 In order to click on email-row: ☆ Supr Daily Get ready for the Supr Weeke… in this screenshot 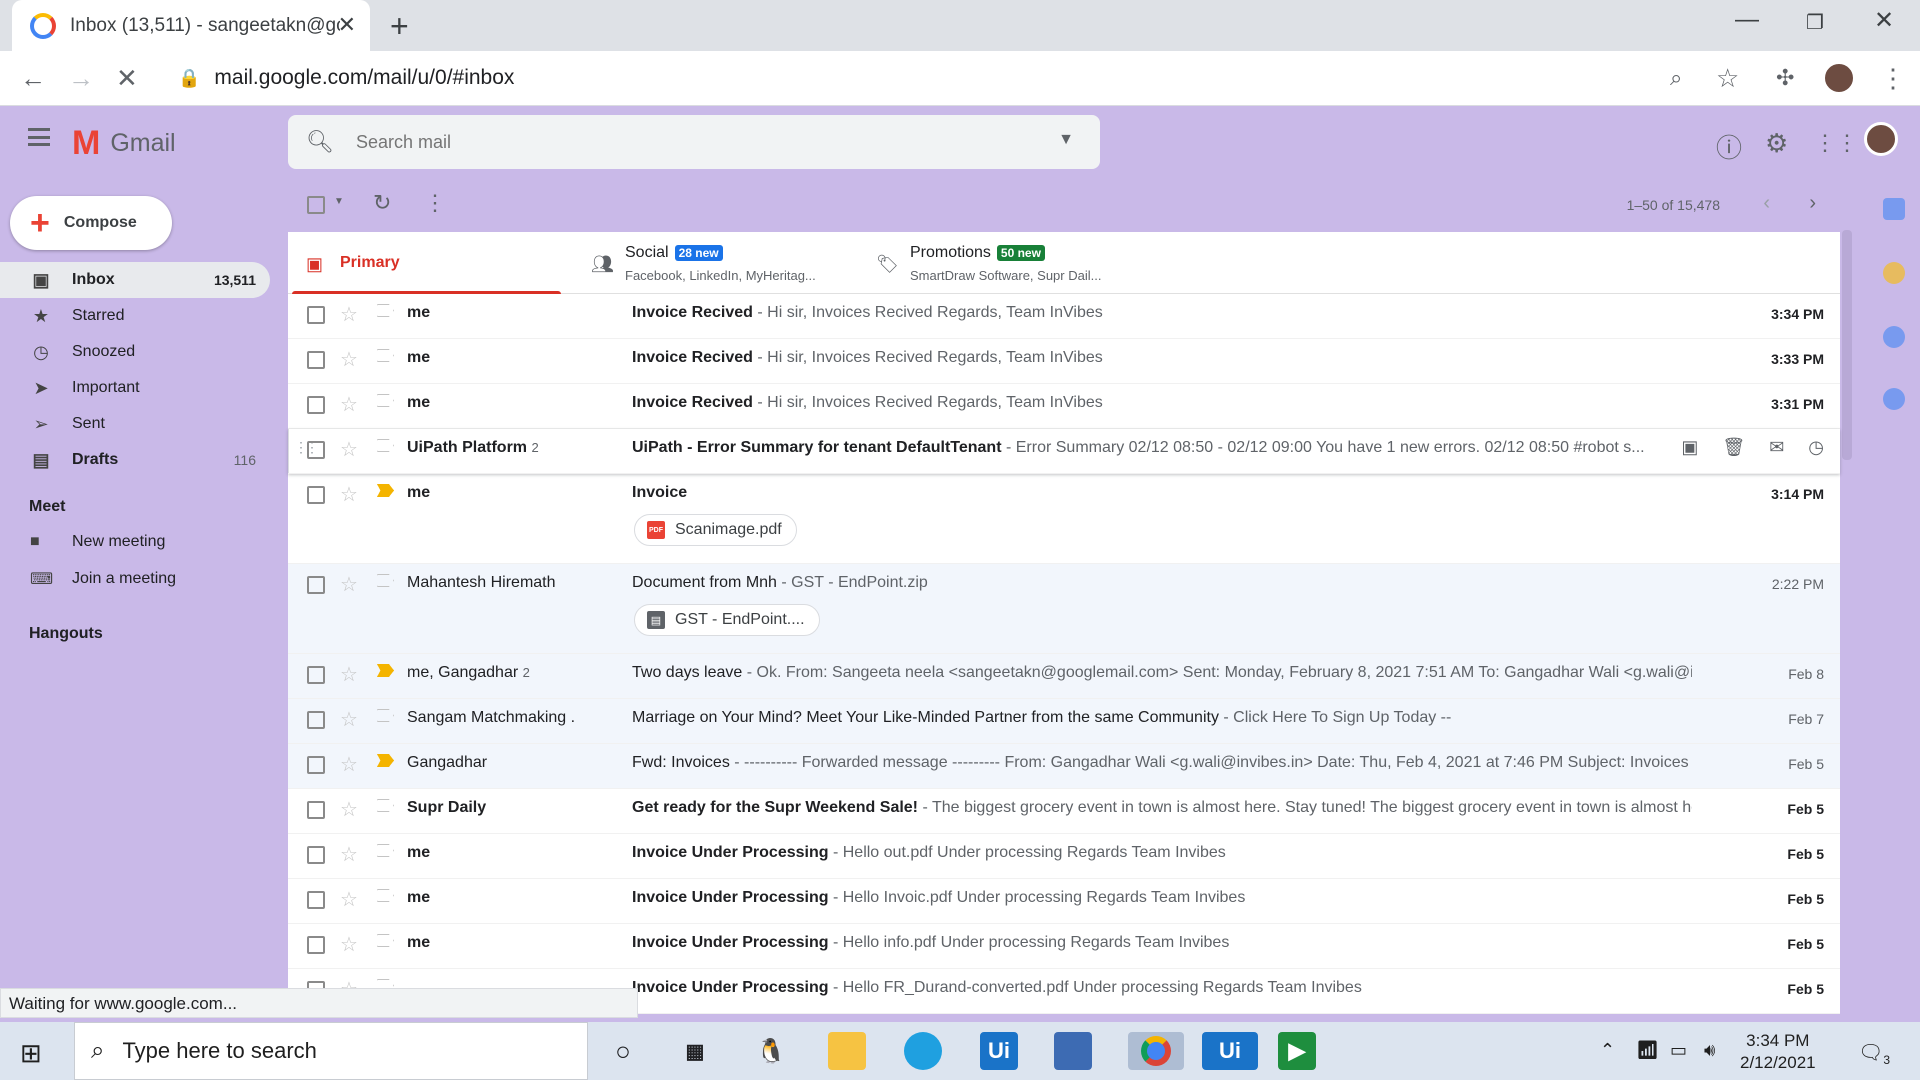, I will do `click(1064, 811)`.